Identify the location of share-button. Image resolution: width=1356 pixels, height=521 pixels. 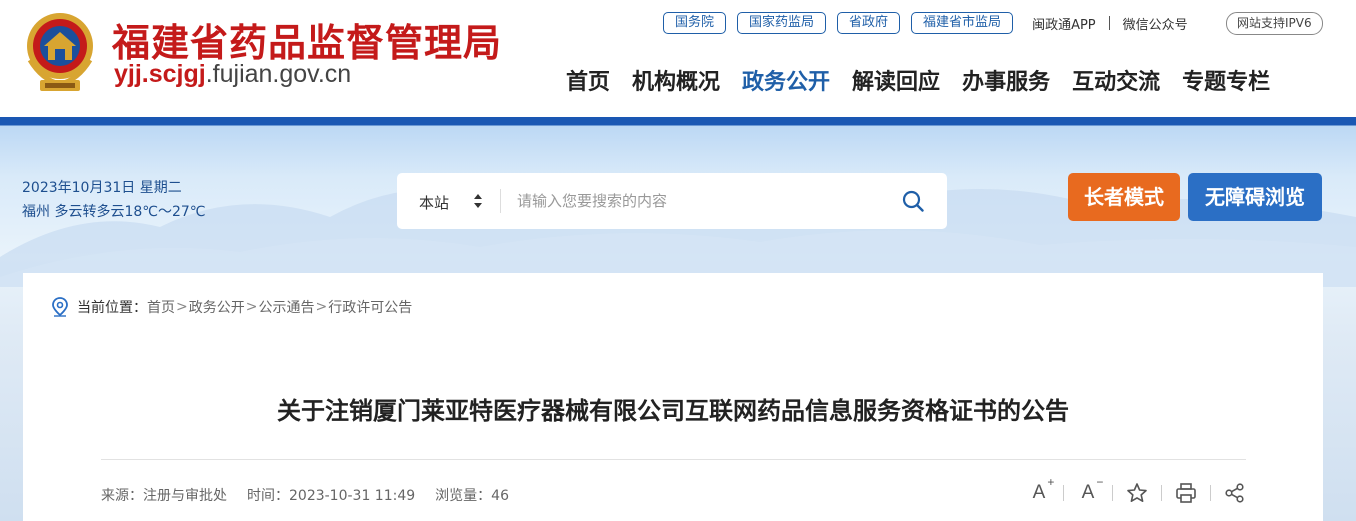
(1235, 493).